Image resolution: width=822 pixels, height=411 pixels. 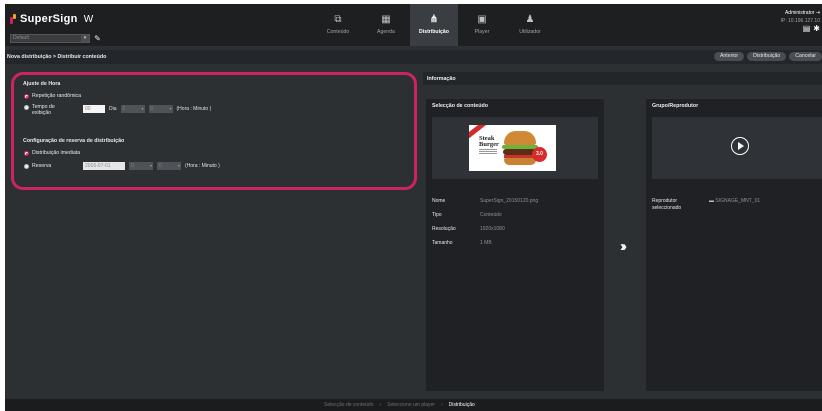 What do you see at coordinates (57, 96) in the screenshot?
I see `random-repeat-label: Repetição randômica` at bounding box center [57, 96].